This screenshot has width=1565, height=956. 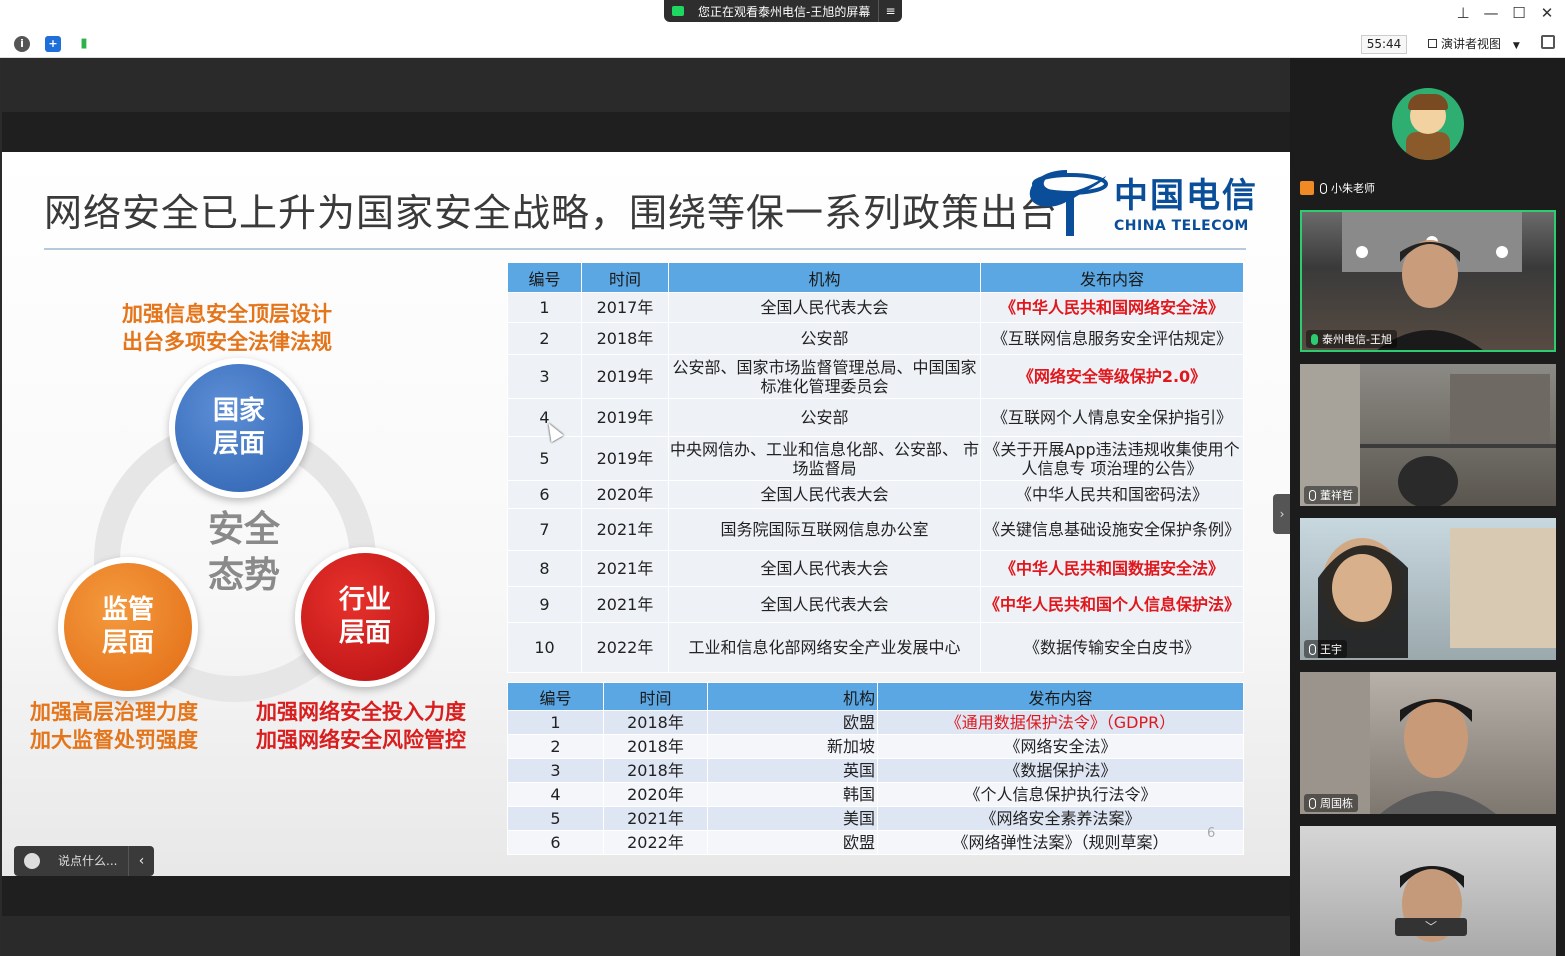 I want to click on logo-chinese-text: 中国电信, so click(x=1186, y=196).